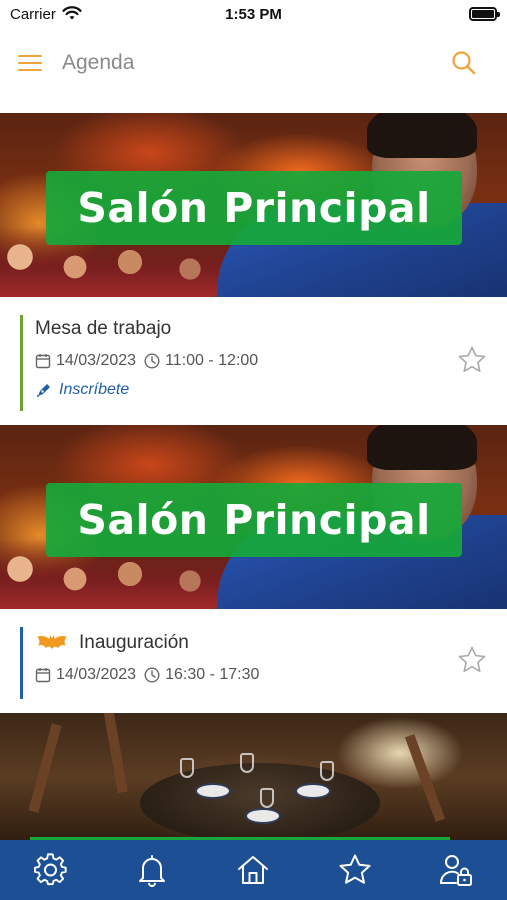 Image resolution: width=507 pixels, height=900 pixels. What do you see at coordinates (134, 642) in the screenshot?
I see `session-title: Inauguración` at bounding box center [134, 642].